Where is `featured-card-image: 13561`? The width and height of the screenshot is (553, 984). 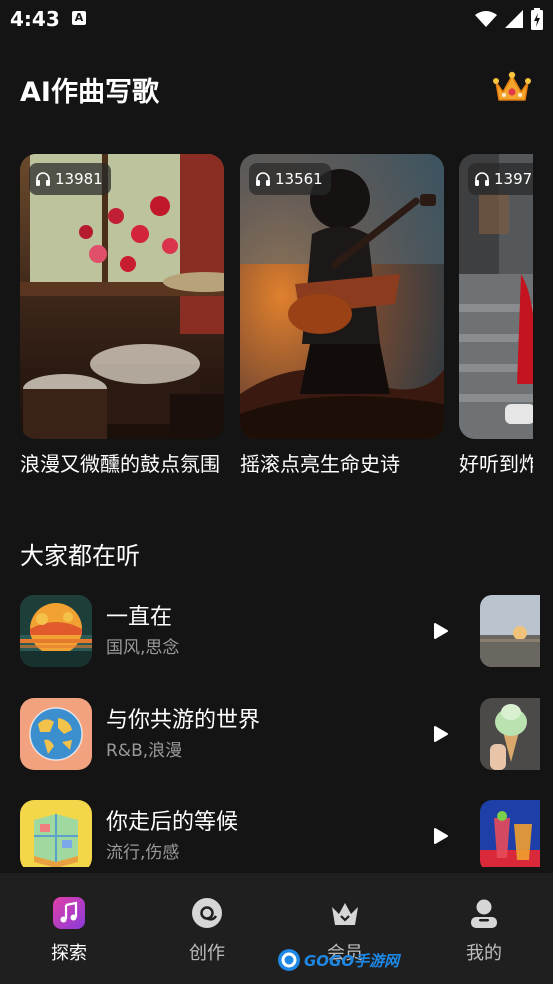
featured-card-image: 13561 is located at coordinates (342, 296).